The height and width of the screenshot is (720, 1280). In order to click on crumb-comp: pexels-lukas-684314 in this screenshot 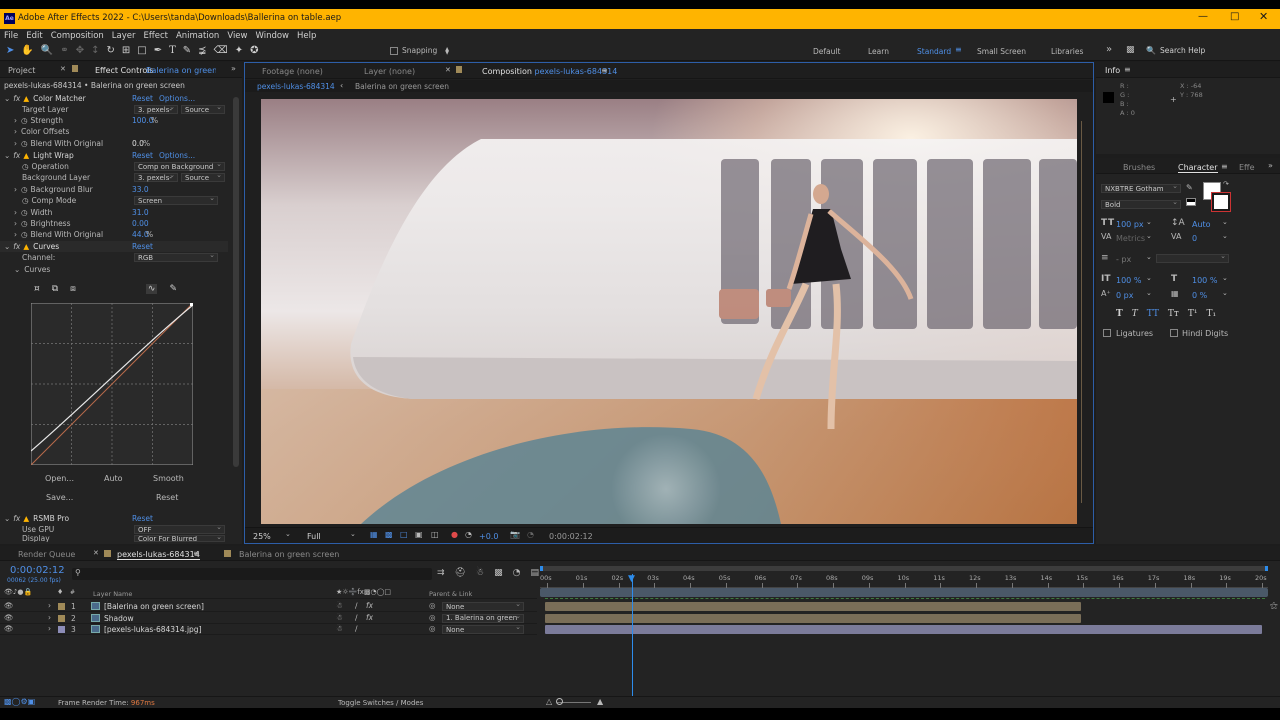, I will do `click(296, 86)`.